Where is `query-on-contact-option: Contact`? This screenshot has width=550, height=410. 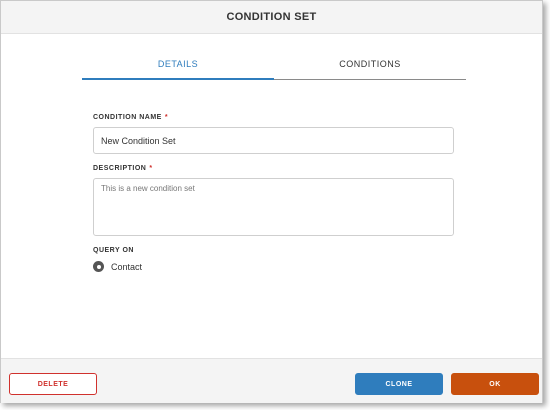
query-on-contact-option: Contact is located at coordinates (117, 266).